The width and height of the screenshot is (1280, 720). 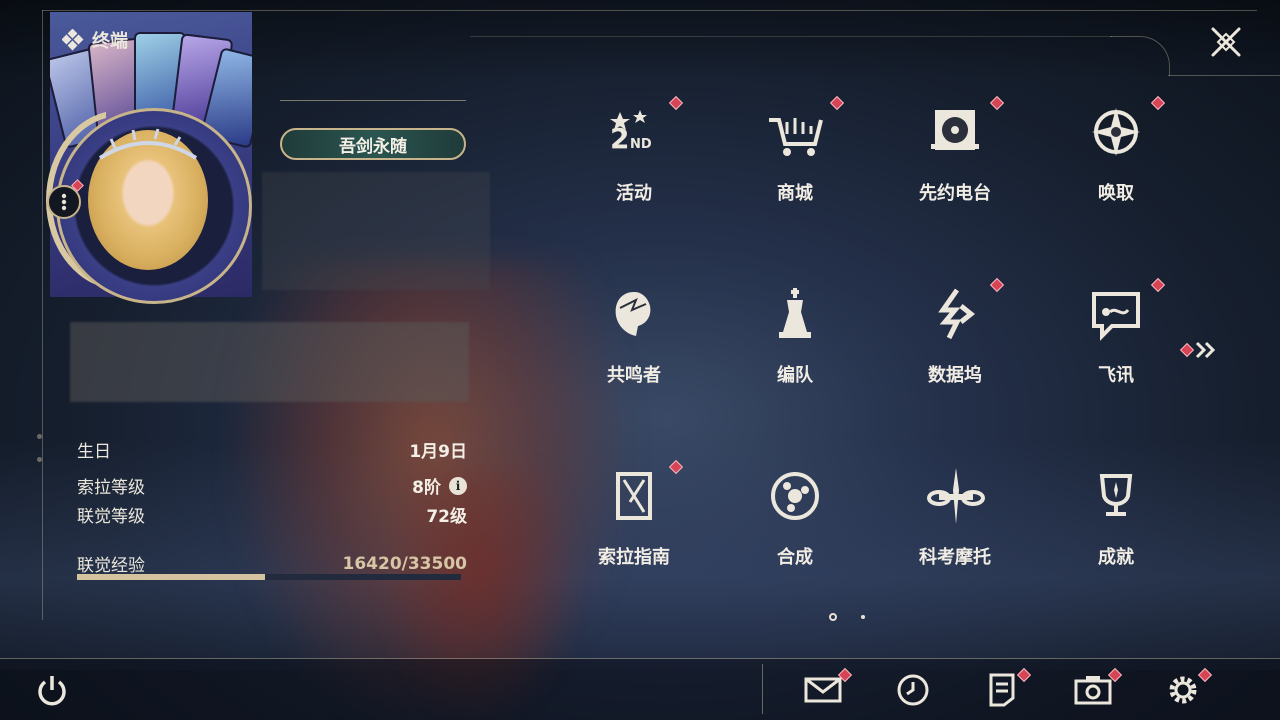 I want to click on tile-achievement: 成就, so click(x=1116, y=531).